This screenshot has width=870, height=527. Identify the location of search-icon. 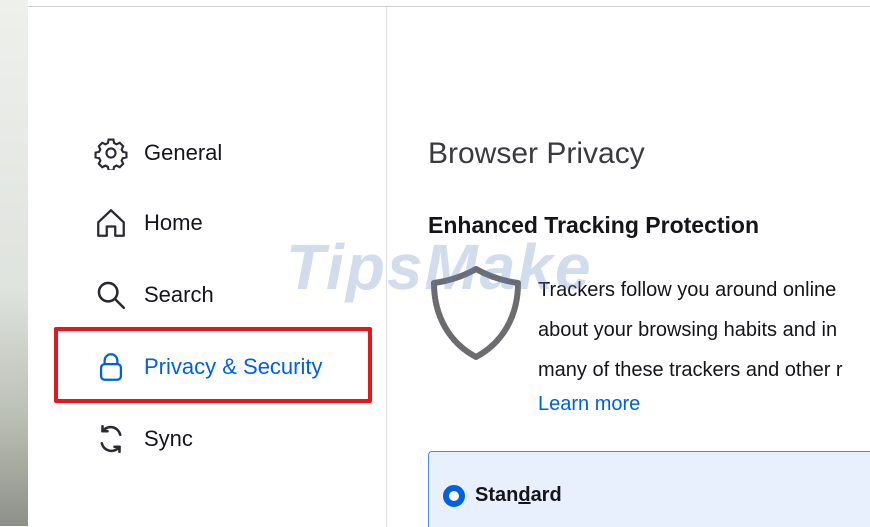
(111, 295).